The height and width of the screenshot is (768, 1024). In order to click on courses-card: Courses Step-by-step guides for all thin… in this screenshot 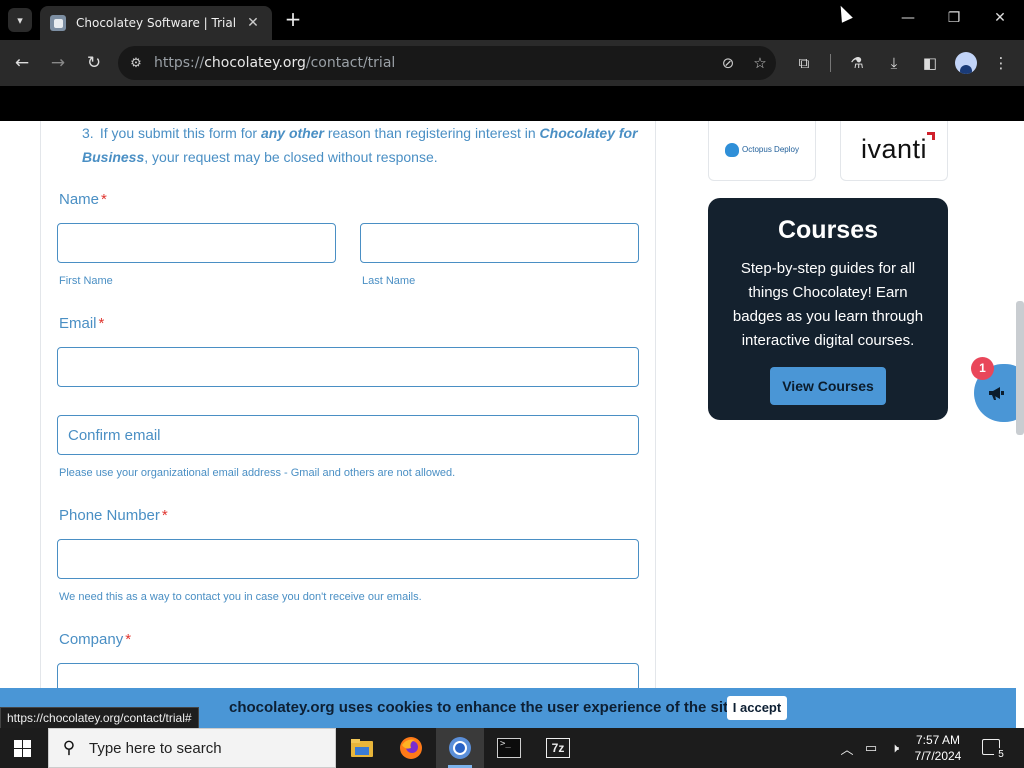, I will do `click(828, 309)`.